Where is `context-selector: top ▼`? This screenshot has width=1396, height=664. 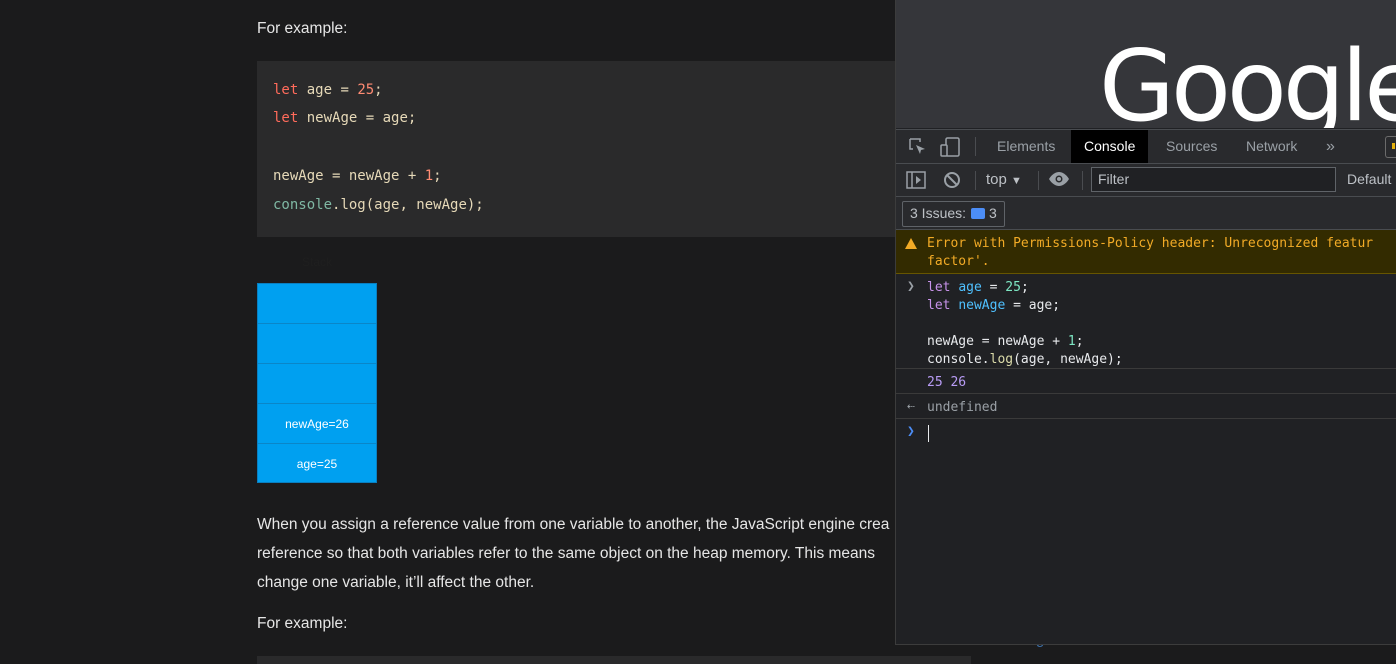
context-selector: top ▼ is located at coordinates (1004, 179).